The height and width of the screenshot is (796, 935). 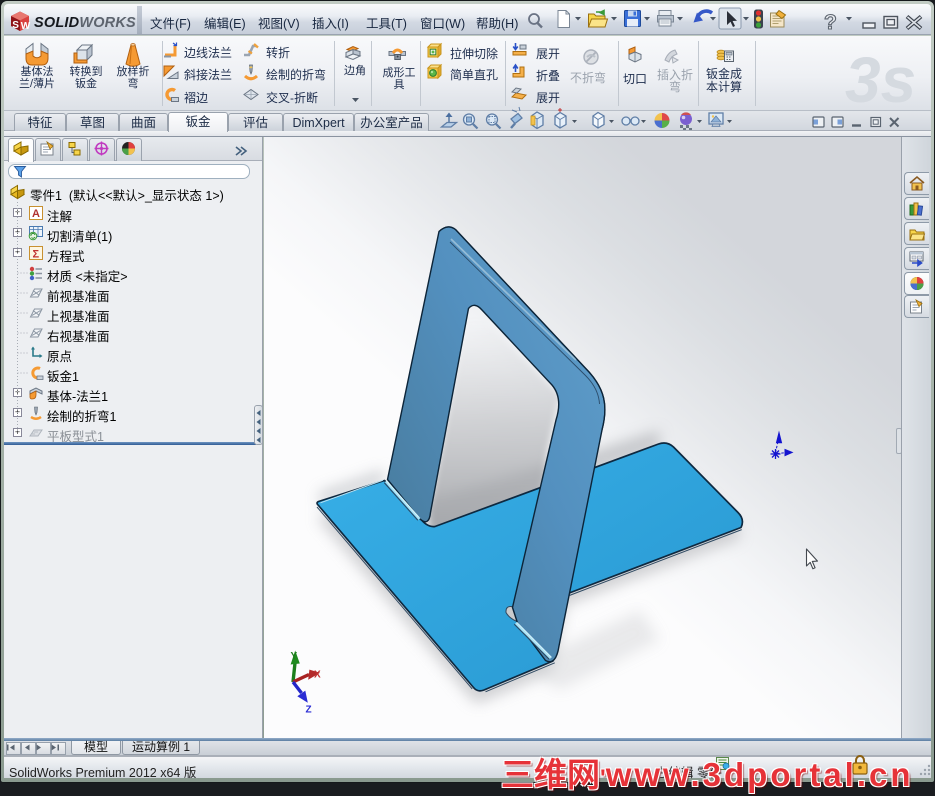 I want to click on svg-text: A, so click(x=36, y=214).